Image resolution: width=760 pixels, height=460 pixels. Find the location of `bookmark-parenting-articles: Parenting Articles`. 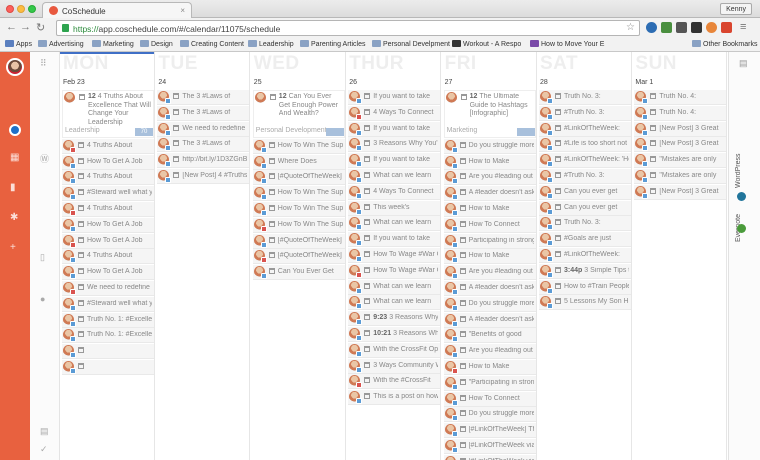

bookmark-parenting-articles: Parenting Articles is located at coordinates (332, 44).